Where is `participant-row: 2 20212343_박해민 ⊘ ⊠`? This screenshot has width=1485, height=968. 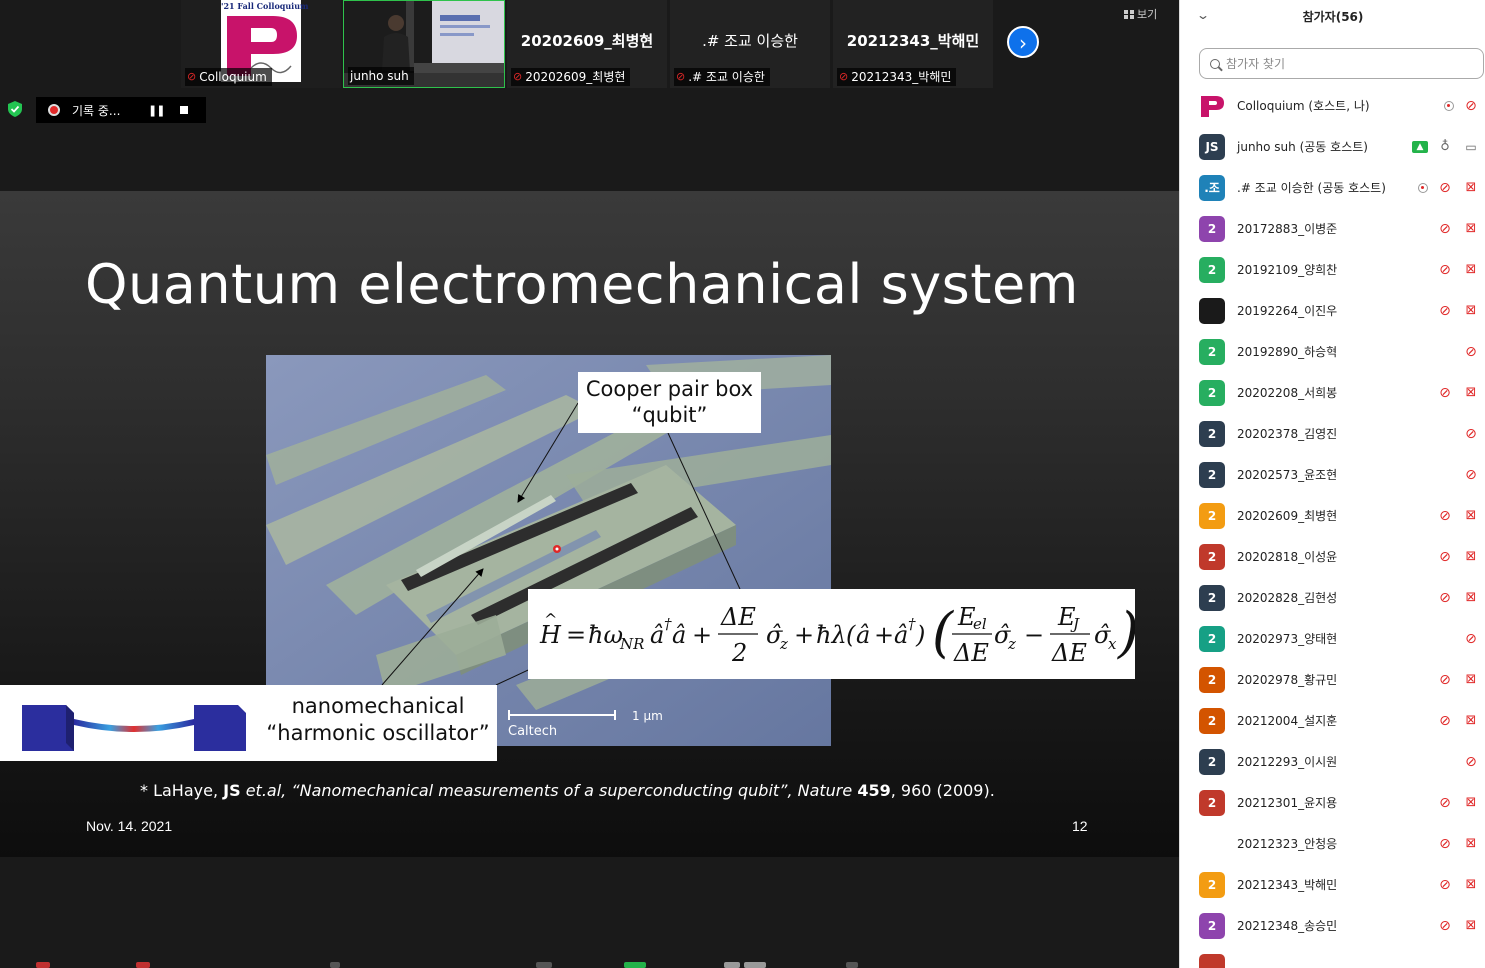
participant-row: 2 20212343_박해민 ⊘ ⊠ is located at coordinates (1332, 884).